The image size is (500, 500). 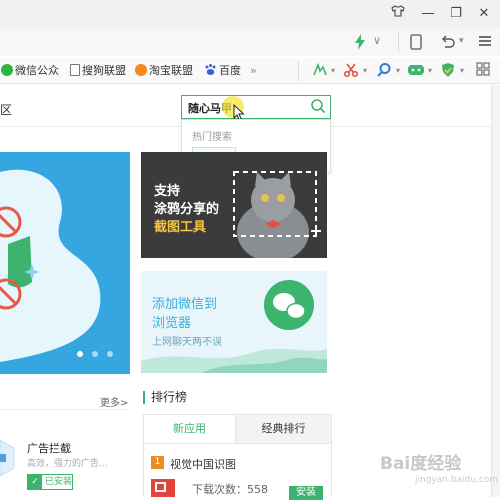 What do you see at coordinates (495, 291) in the screenshot?
I see `vertical-scrollbar` at bounding box center [495, 291].